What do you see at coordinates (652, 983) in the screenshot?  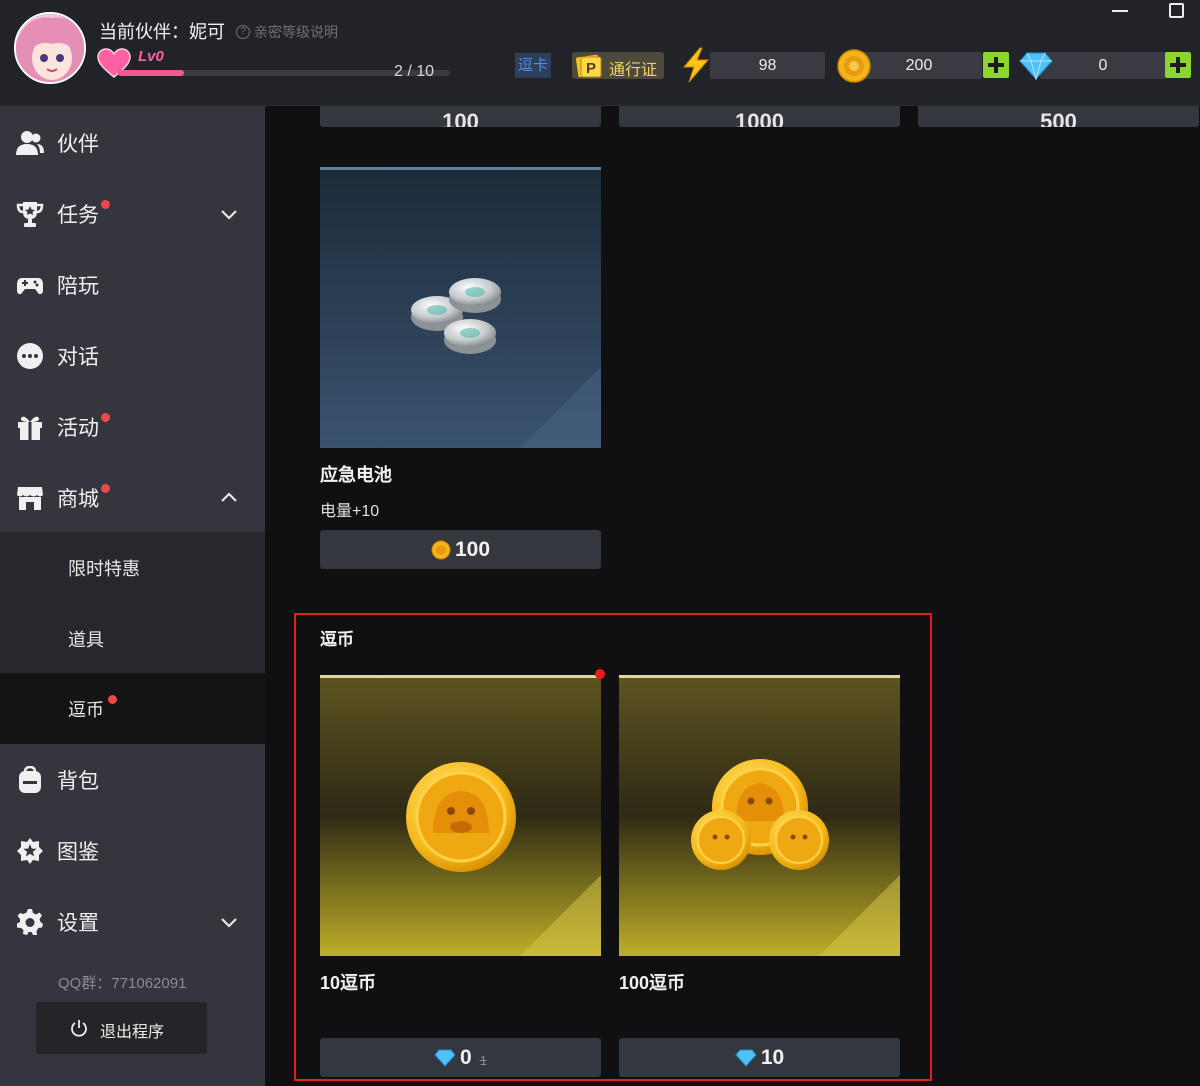 I see `product-title: 100逗币` at bounding box center [652, 983].